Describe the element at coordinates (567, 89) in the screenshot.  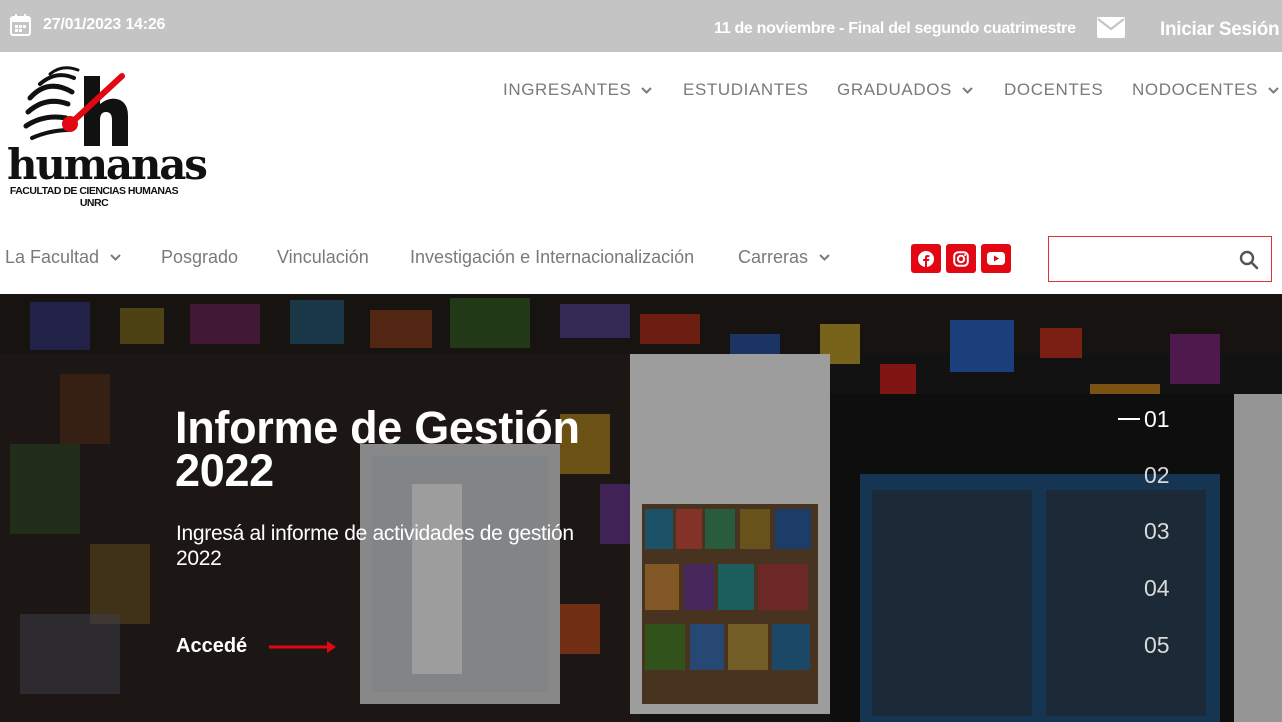
I see `nav-item-label: INGRESANTES` at that location.